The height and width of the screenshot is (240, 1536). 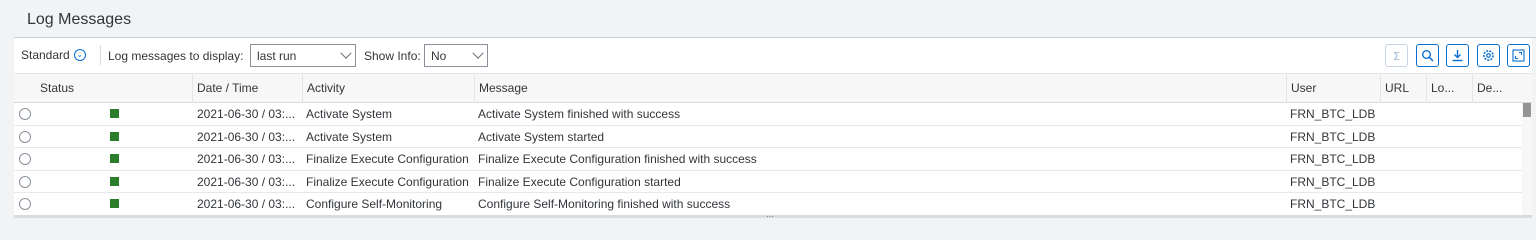 I want to click on column-header-date-time: Date / Time, so click(x=247, y=88).